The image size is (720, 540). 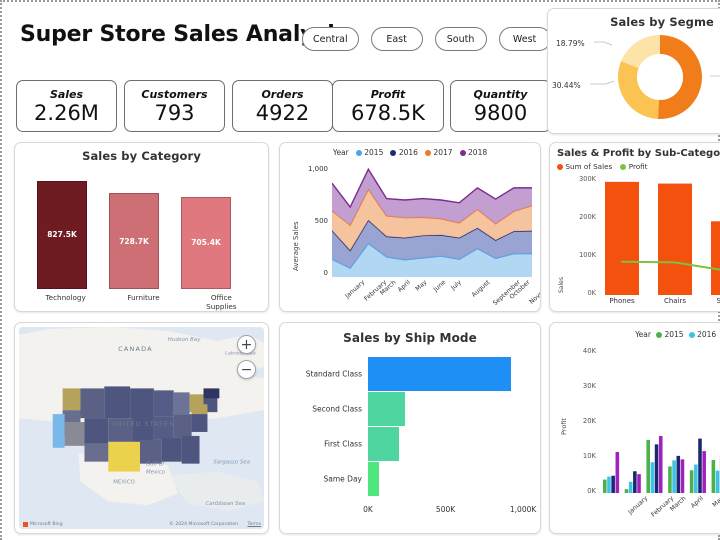 What do you see at coordinates (500, 106) in the screenshot?
I see `kpi-card-quantity: Quantity 9800` at bounding box center [500, 106].